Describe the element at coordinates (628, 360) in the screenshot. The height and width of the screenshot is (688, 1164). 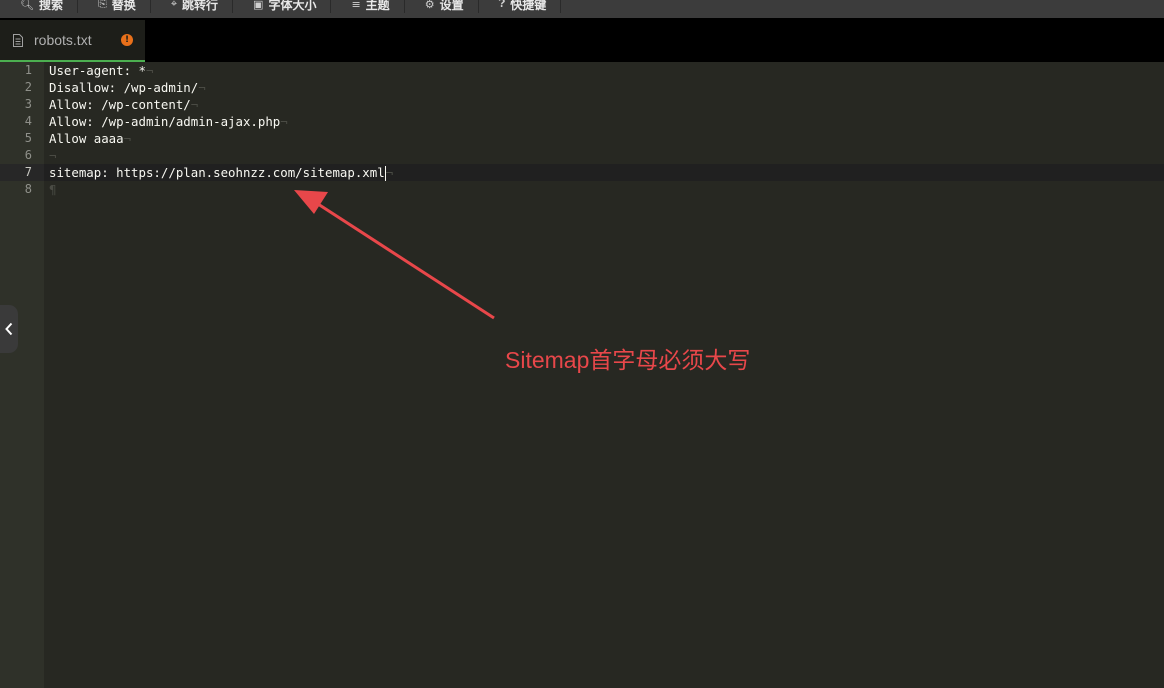
I see `annotation-text: Sitemap首字母必须大写` at that location.